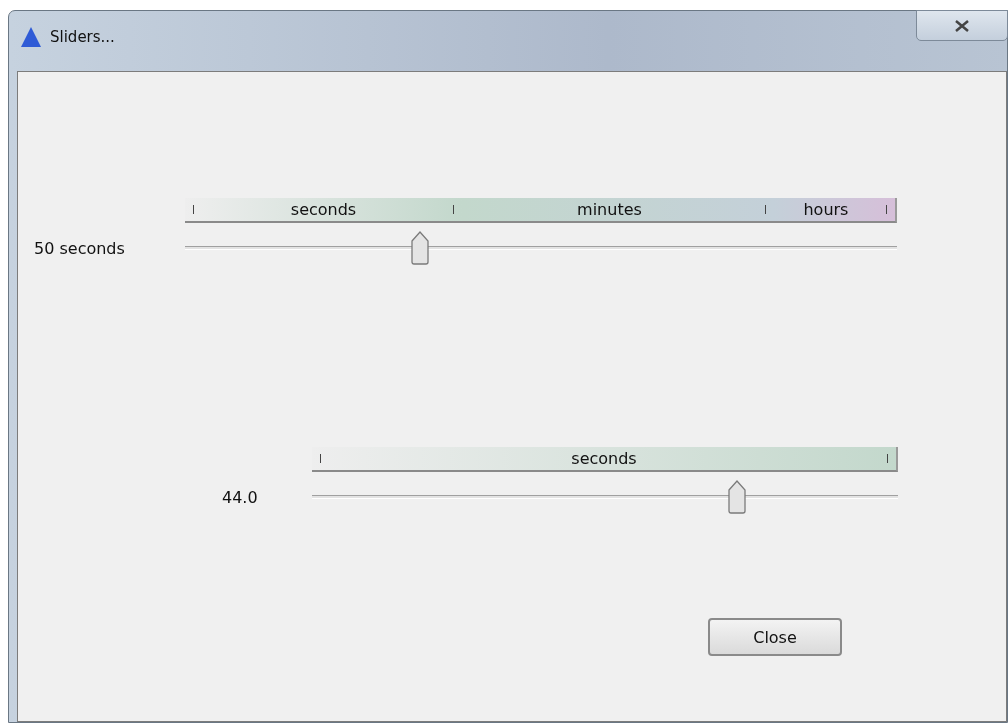 Image resolution: width=1008 pixels, height=723 pixels. What do you see at coordinates (80, 248) in the screenshot?
I see `slider-value: 50 seconds` at bounding box center [80, 248].